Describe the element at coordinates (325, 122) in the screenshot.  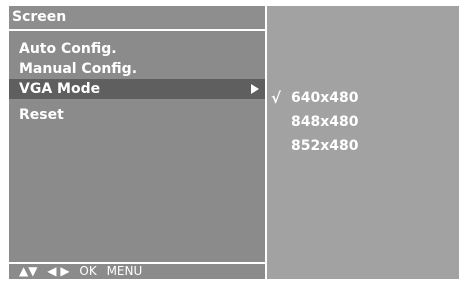
I see `option-label: 848x480` at that location.